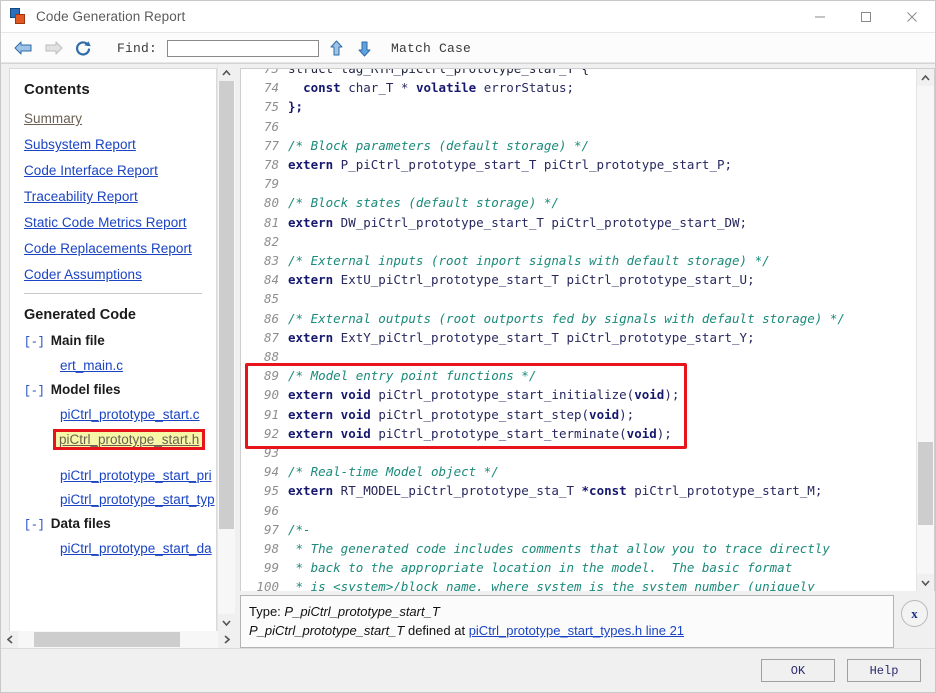 This screenshot has height=693, width=936. I want to click on scroll-left-icon, so click(9, 639).